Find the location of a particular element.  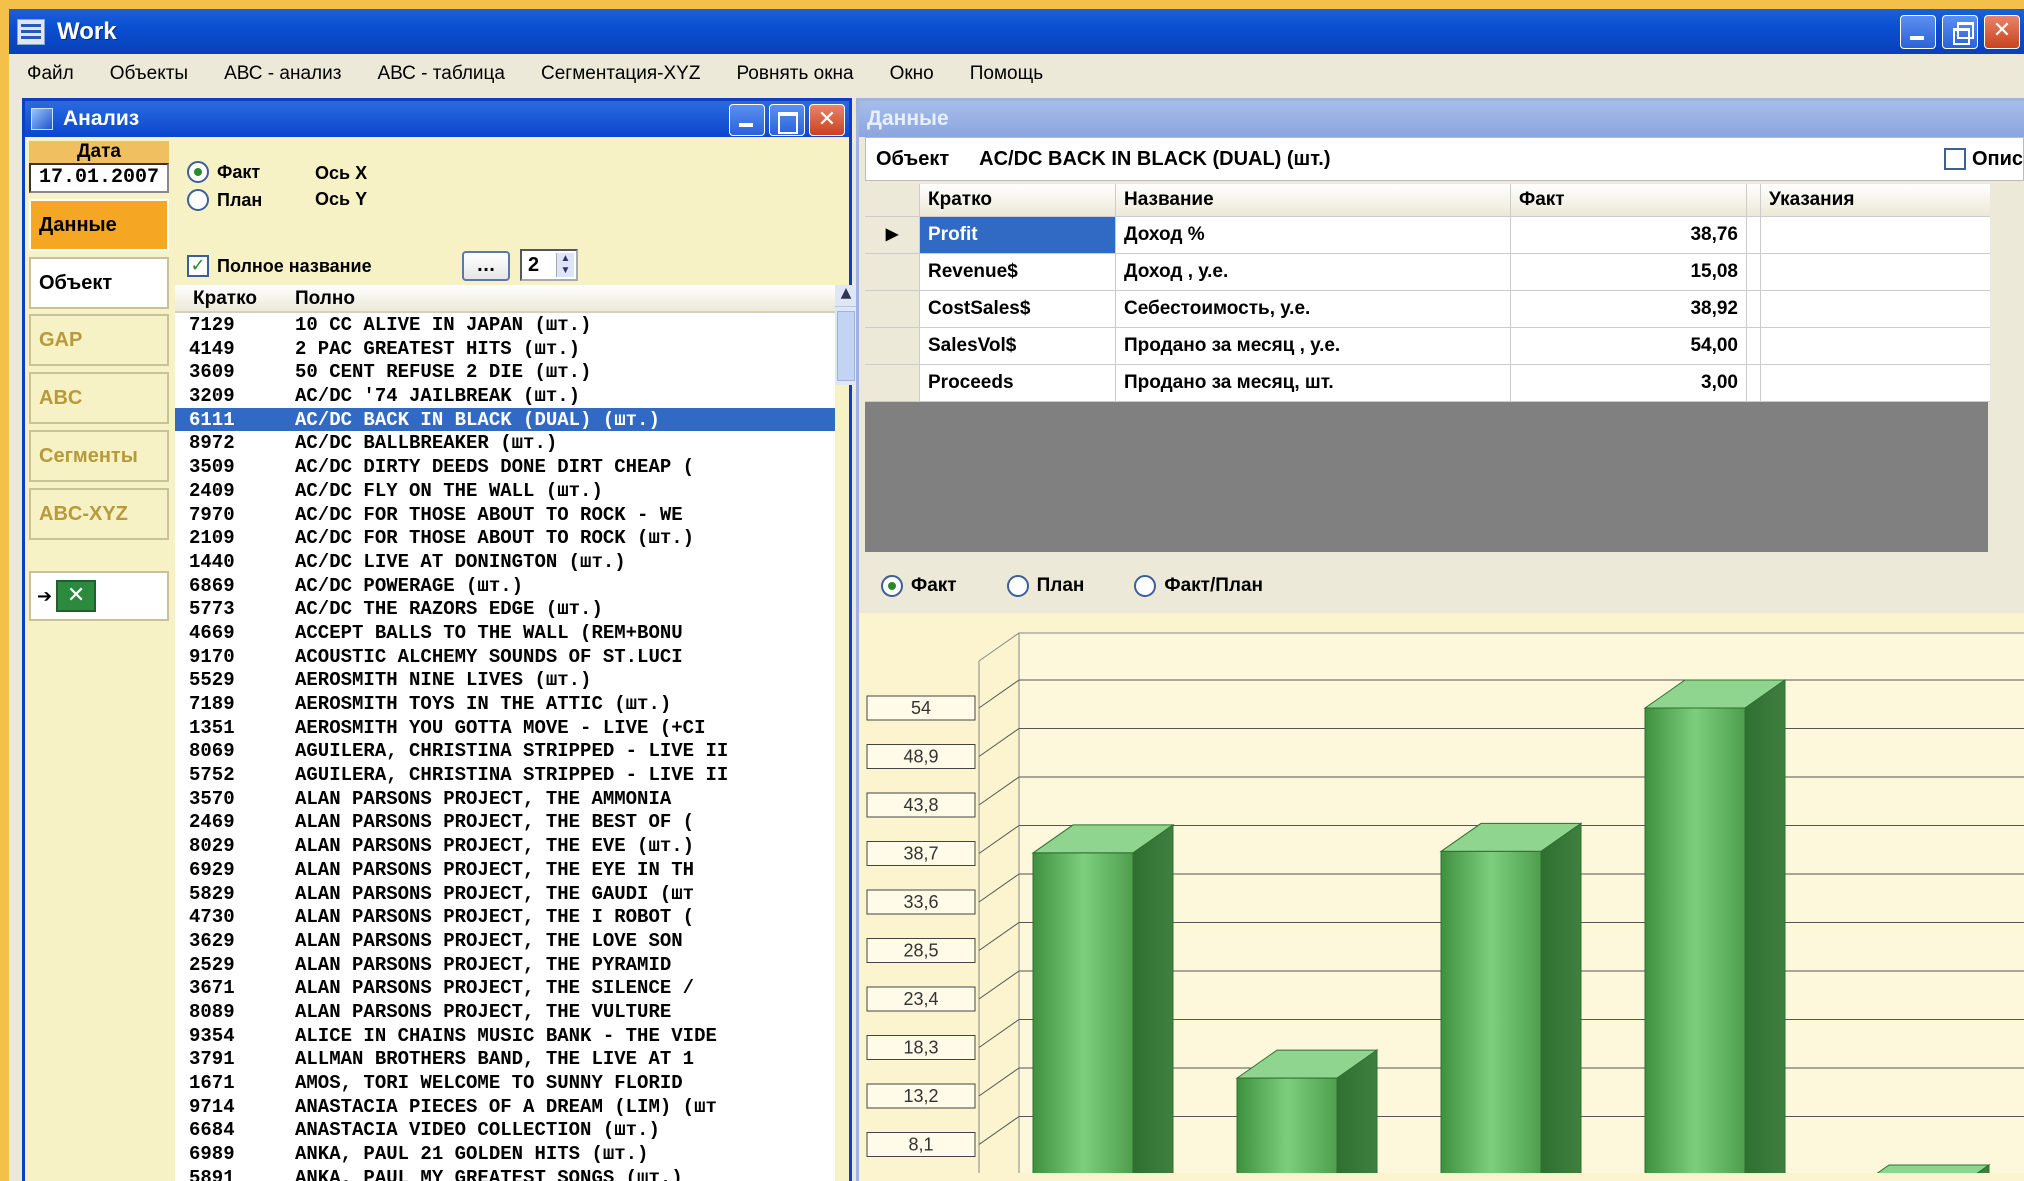

minimize-button is located at coordinates (1918, 32).